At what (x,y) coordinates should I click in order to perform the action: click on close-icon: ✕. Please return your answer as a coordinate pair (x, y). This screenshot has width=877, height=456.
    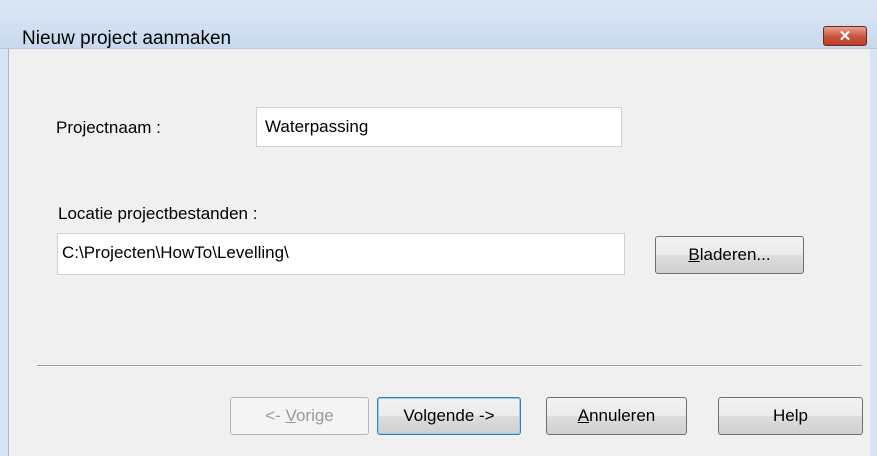
    Looking at the image, I should click on (845, 36).